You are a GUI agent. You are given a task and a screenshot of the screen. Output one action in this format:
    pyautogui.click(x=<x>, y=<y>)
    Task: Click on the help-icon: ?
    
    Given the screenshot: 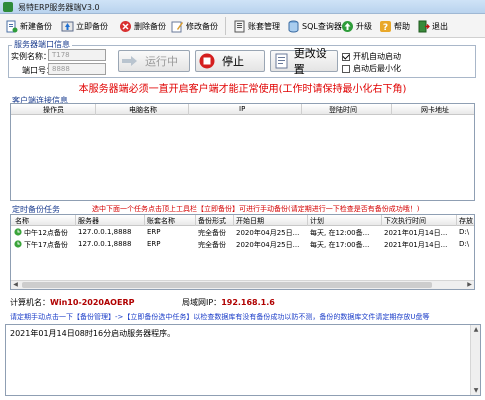 What is the action you would take?
    pyautogui.click(x=385, y=26)
    